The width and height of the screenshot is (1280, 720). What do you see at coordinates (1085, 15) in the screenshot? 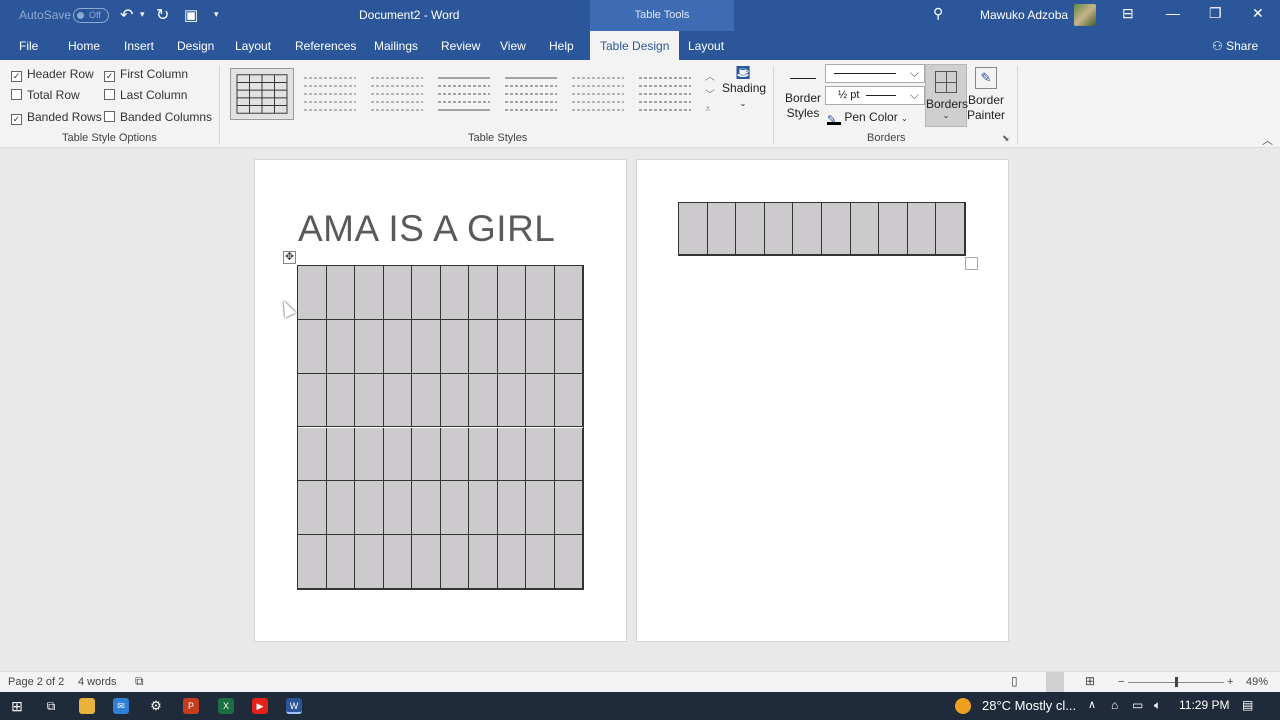
I see `avatar` at bounding box center [1085, 15].